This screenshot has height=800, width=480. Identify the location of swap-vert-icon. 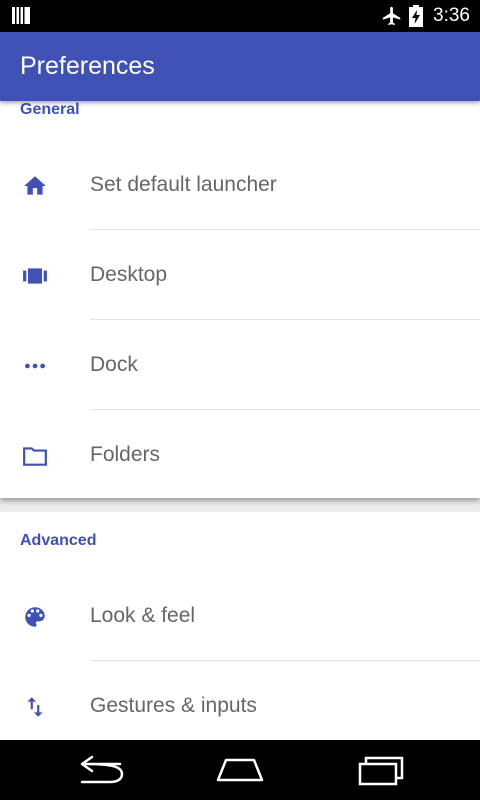
(35, 707).